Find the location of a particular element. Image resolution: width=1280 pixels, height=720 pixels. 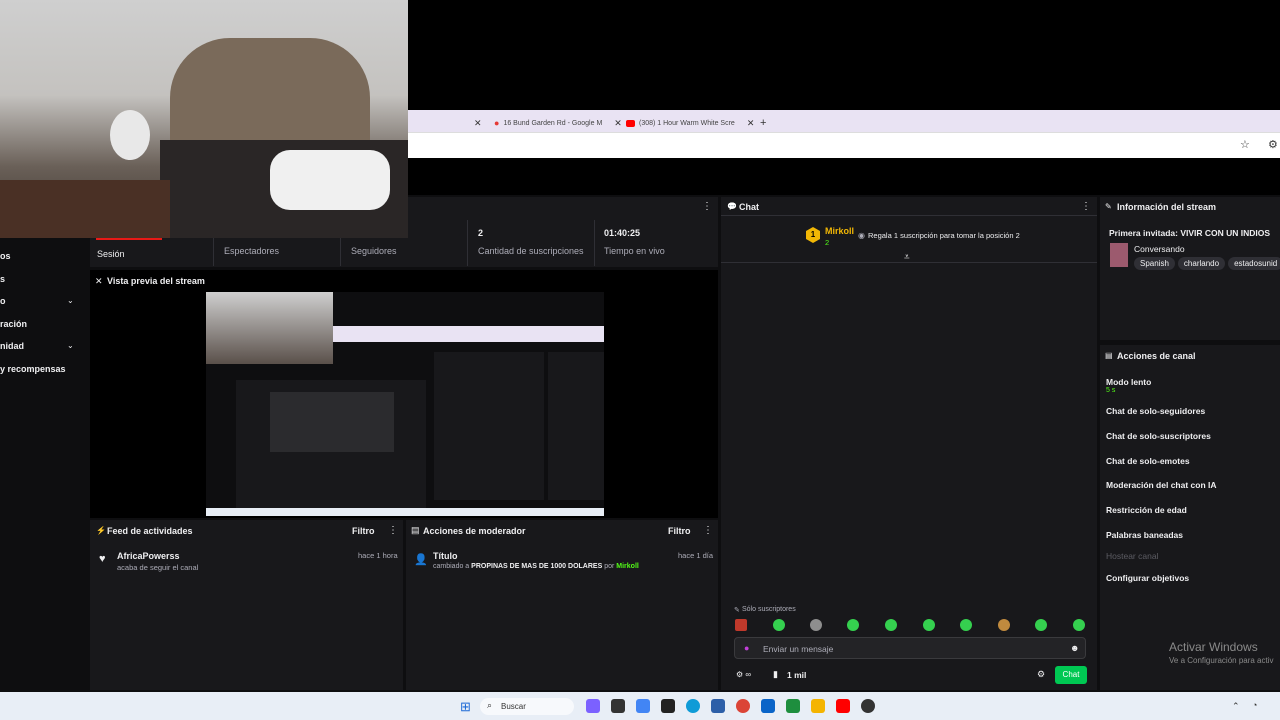

sidebar-item-4: ración is located at coordinates (13, 324).